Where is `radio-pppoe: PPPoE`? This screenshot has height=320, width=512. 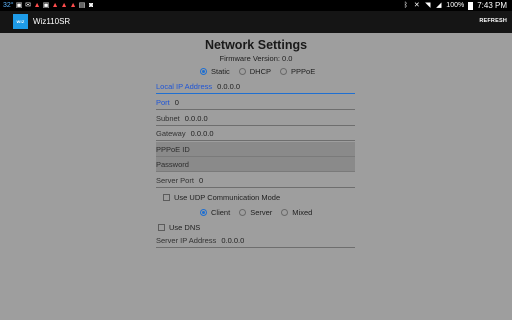
radio-pppoe: PPPoE is located at coordinates (297, 71).